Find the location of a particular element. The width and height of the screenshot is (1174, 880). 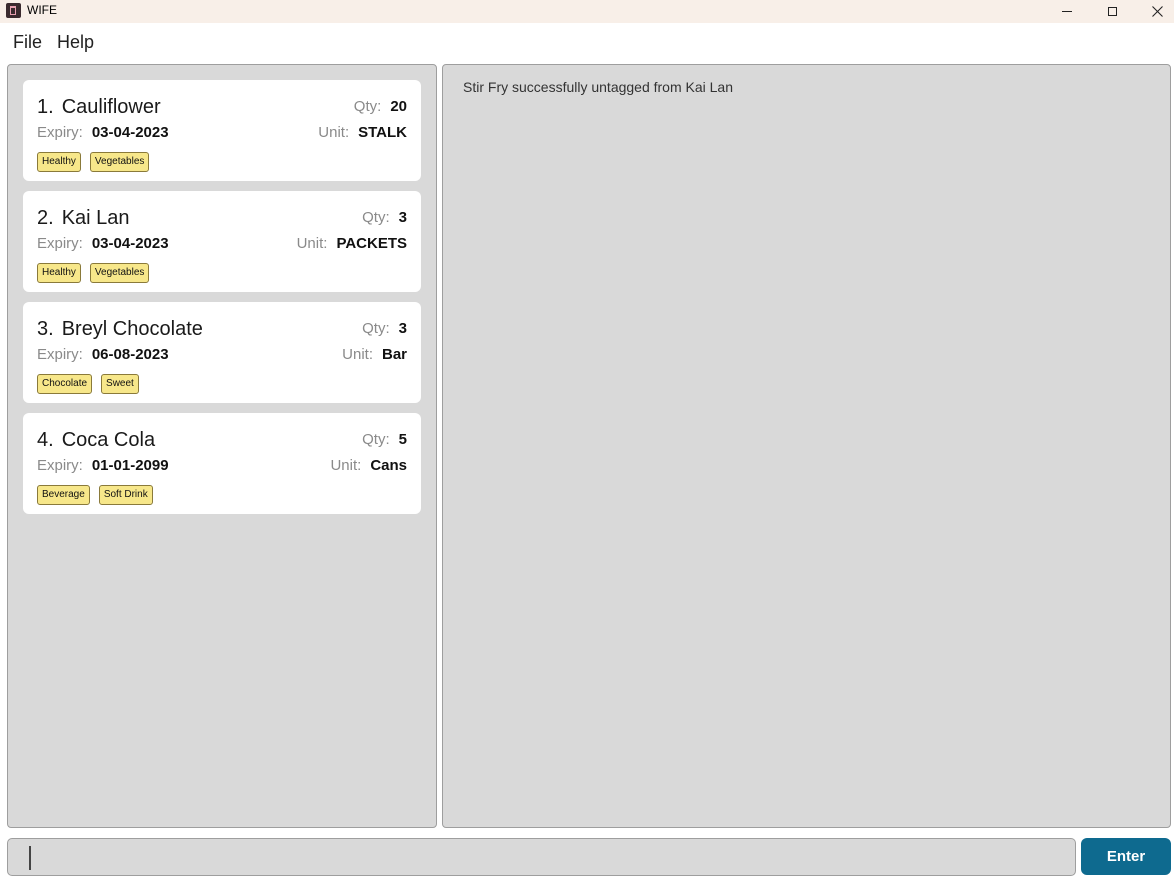

food-name: Breyl Chocolate is located at coordinates (132, 329).